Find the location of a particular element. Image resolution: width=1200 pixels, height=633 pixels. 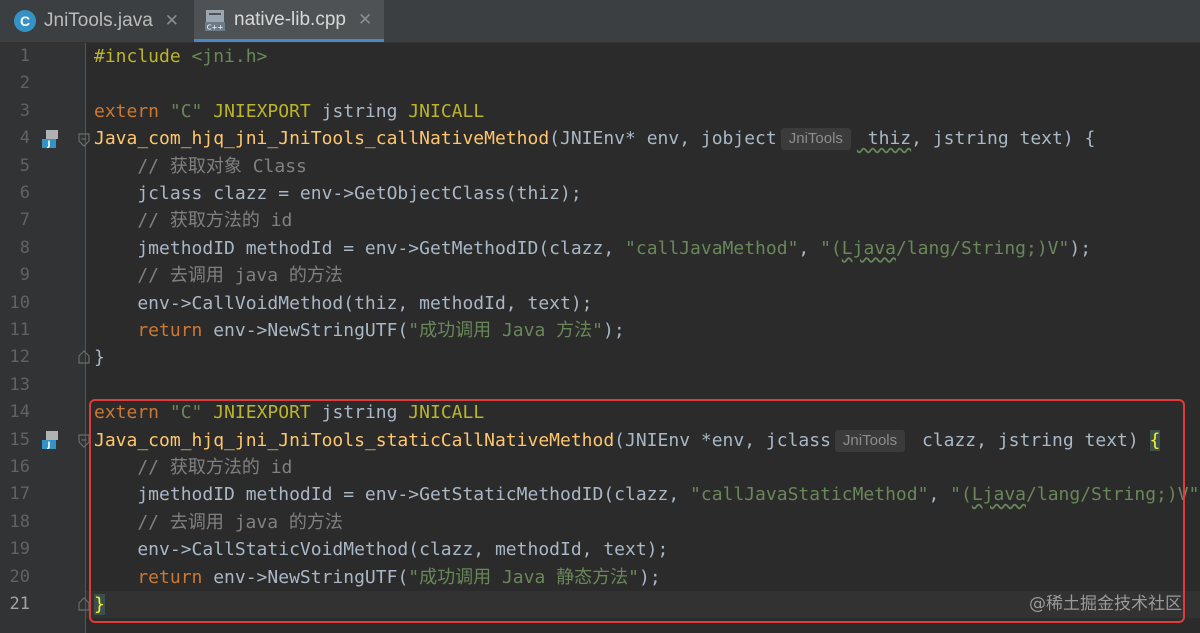

line-number: 11 is located at coordinates (19, 330).